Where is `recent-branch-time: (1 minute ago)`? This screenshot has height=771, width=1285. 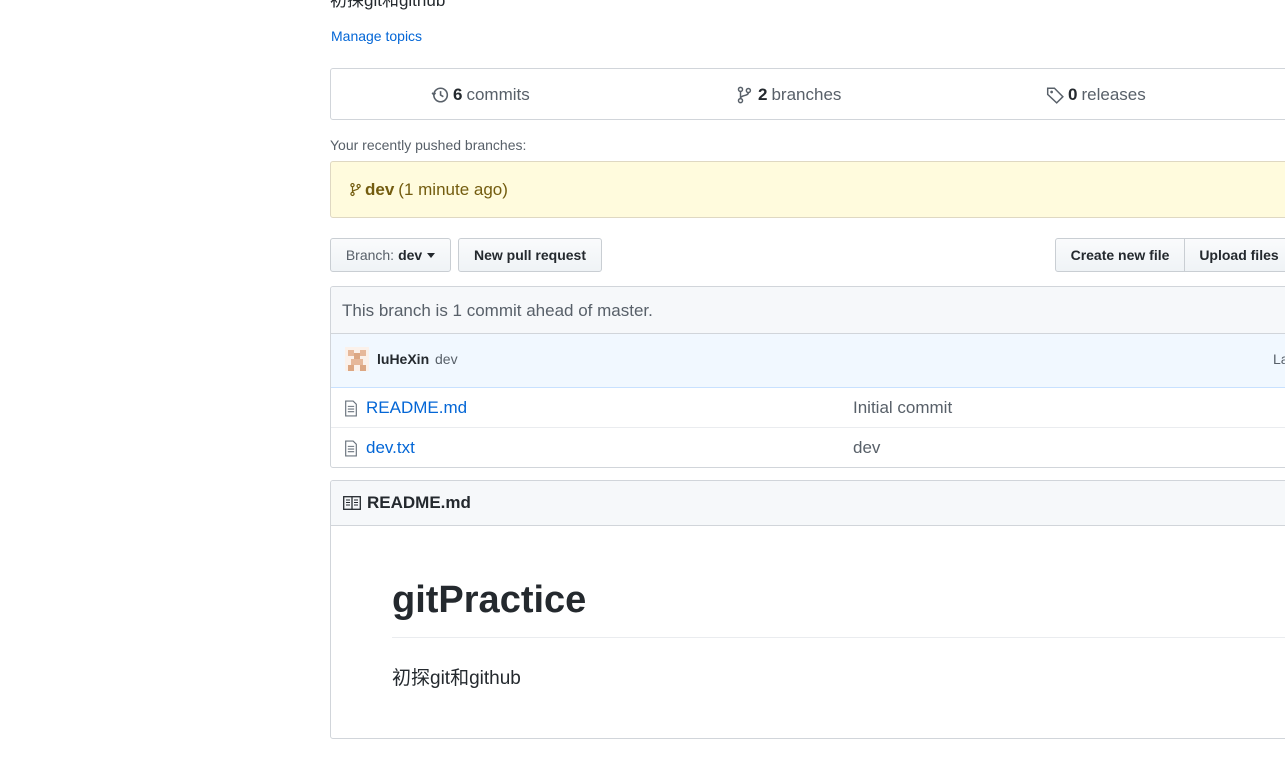 recent-branch-time: (1 minute ago) is located at coordinates (453, 189).